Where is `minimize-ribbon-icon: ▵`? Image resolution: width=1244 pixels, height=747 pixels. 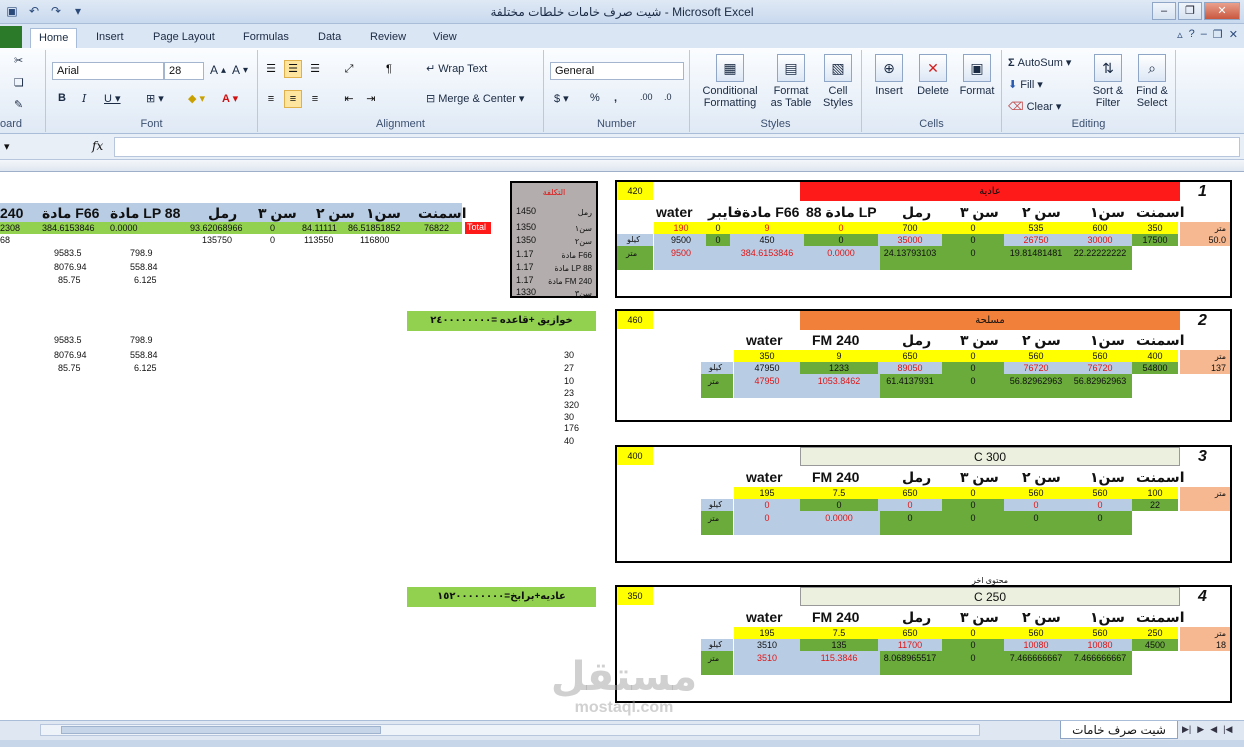
minimize-ribbon-icon: ▵ is located at coordinates (1180, 34).